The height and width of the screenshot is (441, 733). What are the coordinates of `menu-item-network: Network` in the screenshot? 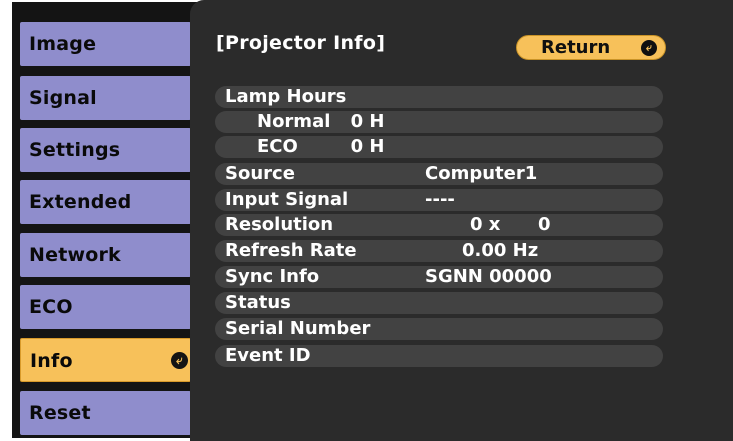 It's located at (107, 255).